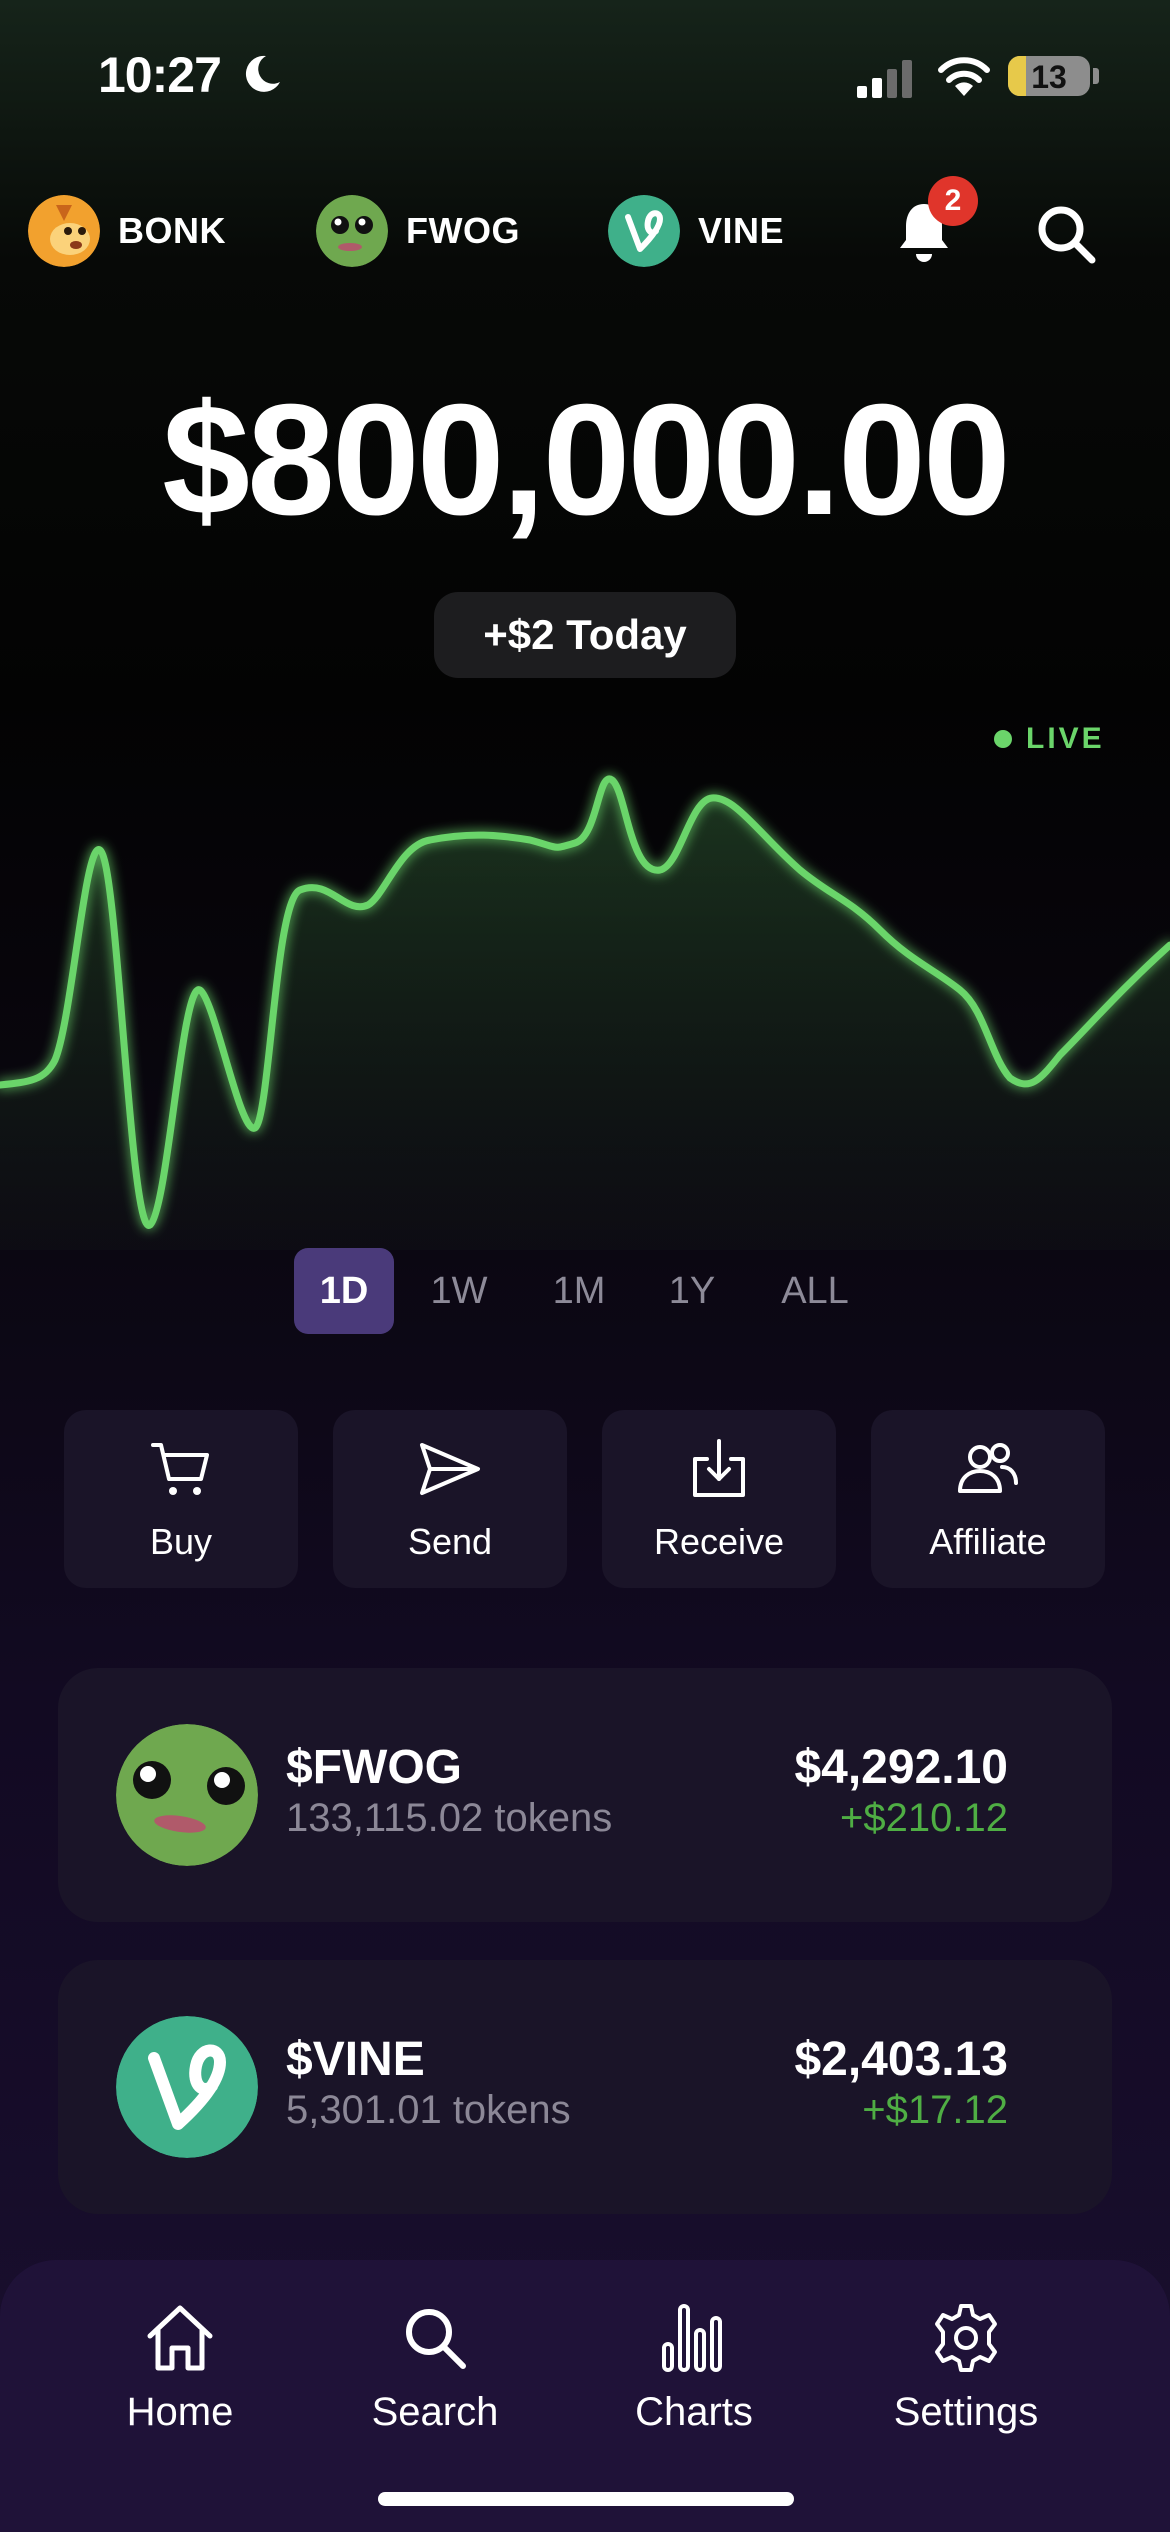 This screenshot has height=2532, width=1170. I want to click on nav-home-label: Home, so click(180, 2412).